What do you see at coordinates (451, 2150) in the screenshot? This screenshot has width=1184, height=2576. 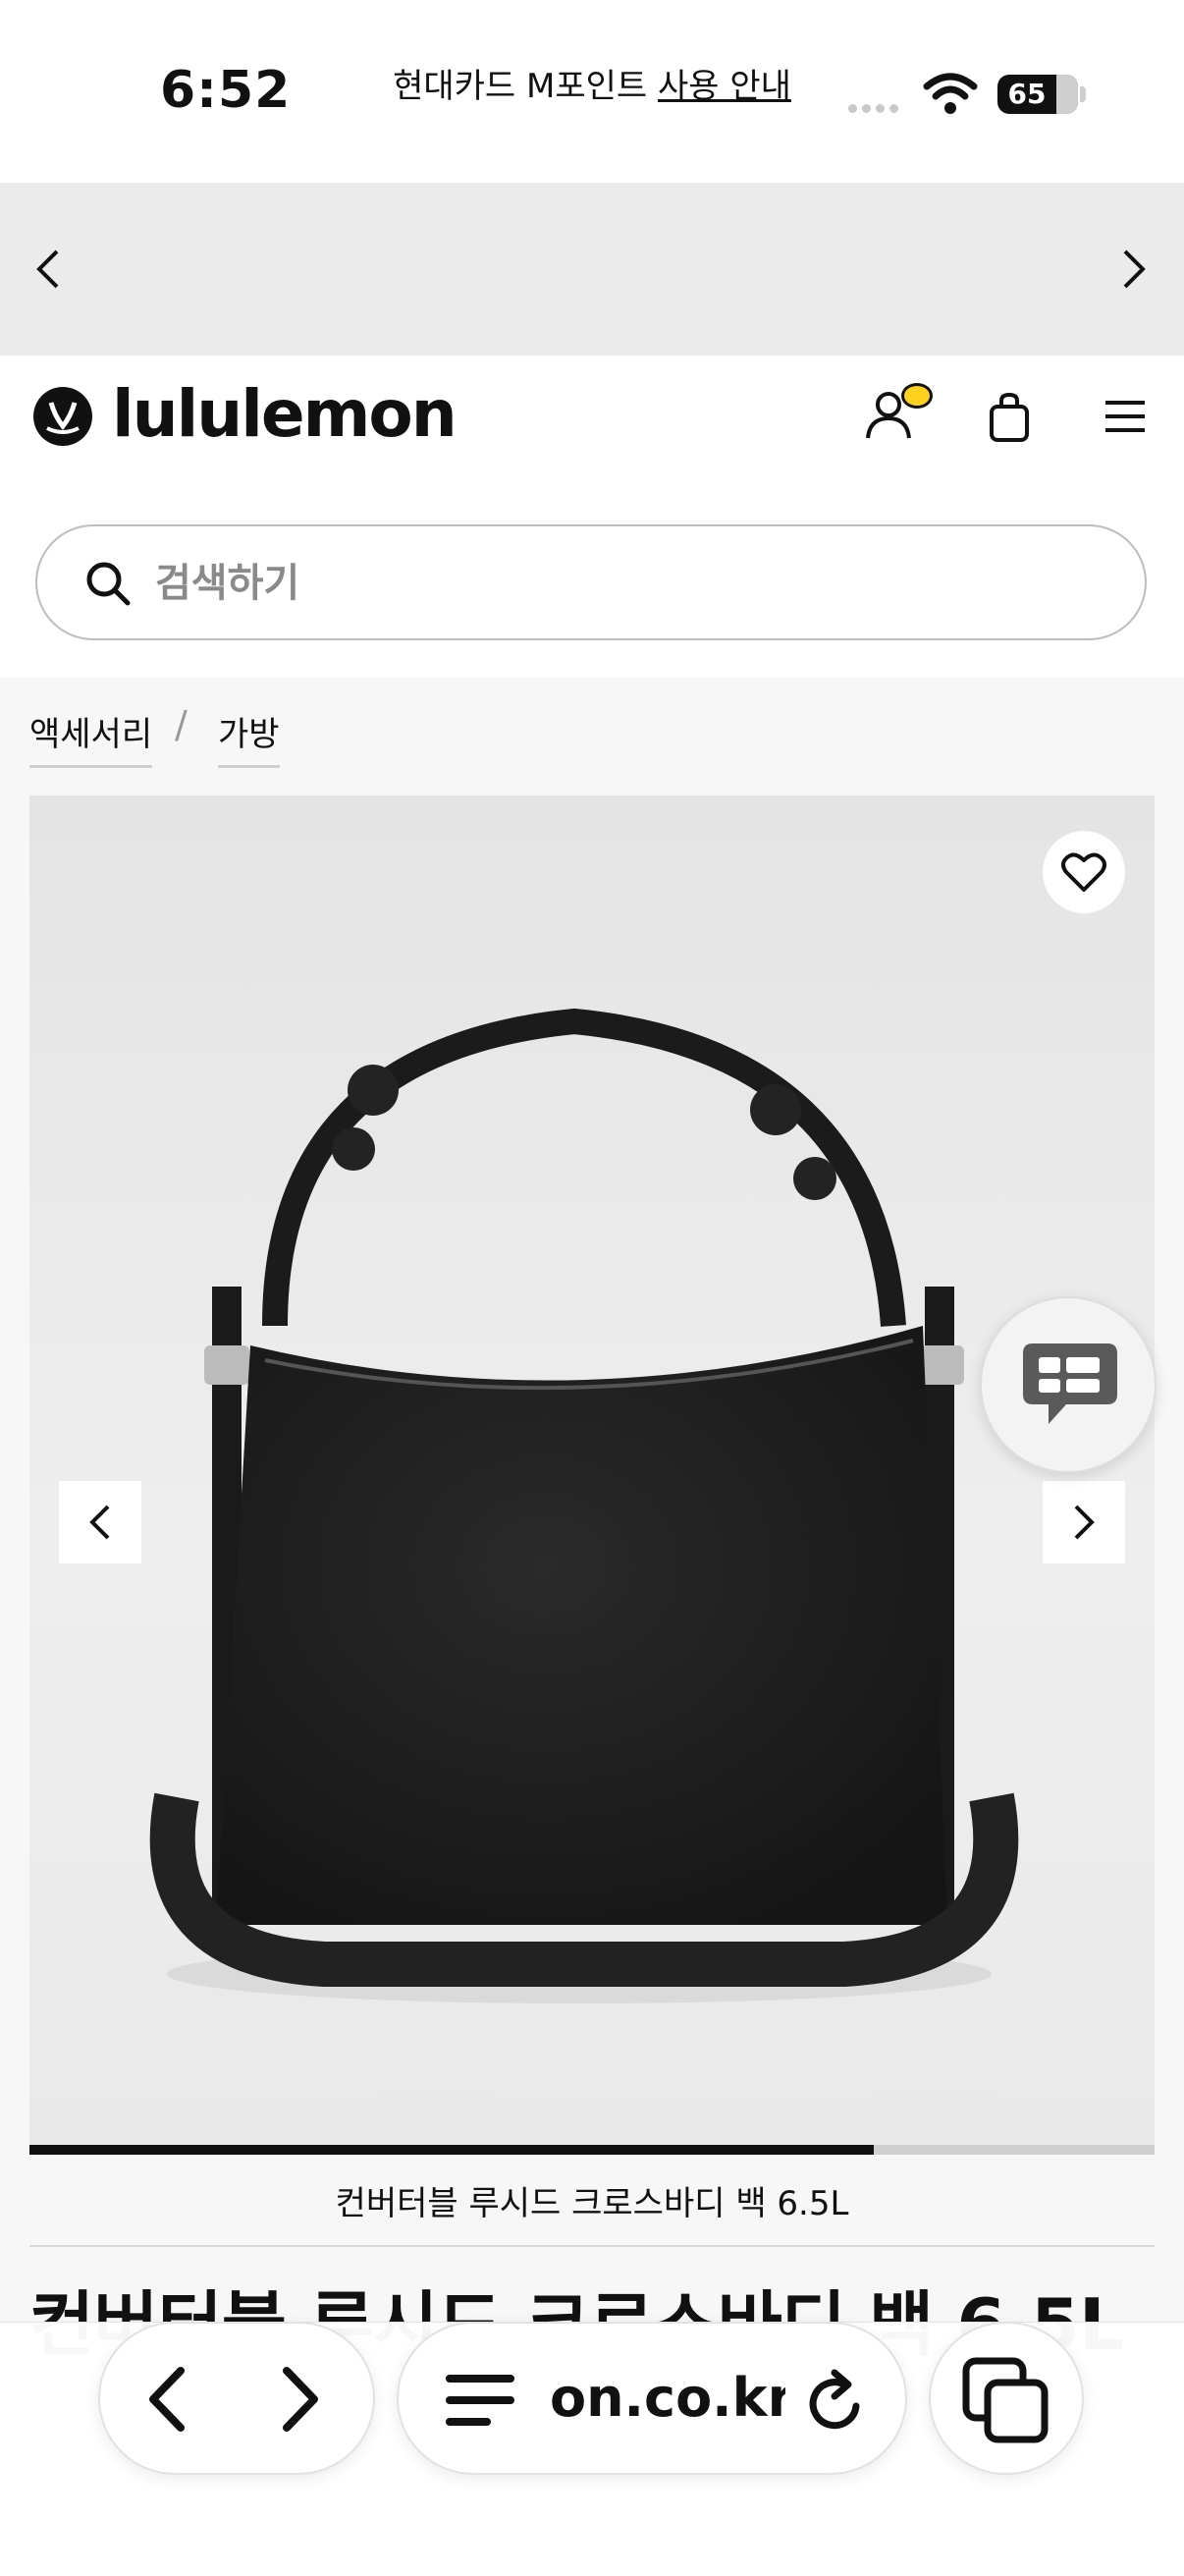 I see `image-progress-fill` at bounding box center [451, 2150].